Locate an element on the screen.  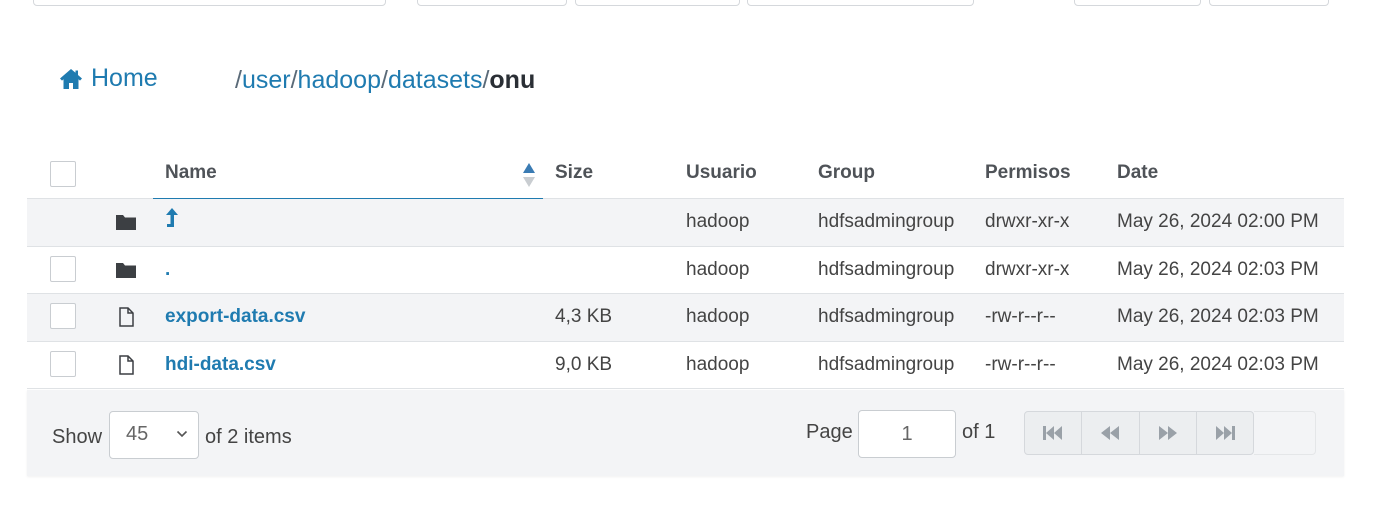
items-count-label: of 2 items is located at coordinates (248, 437).